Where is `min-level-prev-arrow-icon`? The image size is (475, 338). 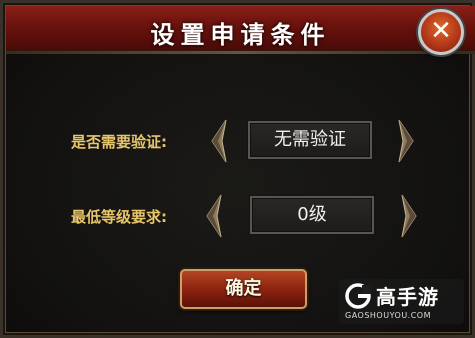
min-level-prev-arrow-icon is located at coordinates (212, 216).